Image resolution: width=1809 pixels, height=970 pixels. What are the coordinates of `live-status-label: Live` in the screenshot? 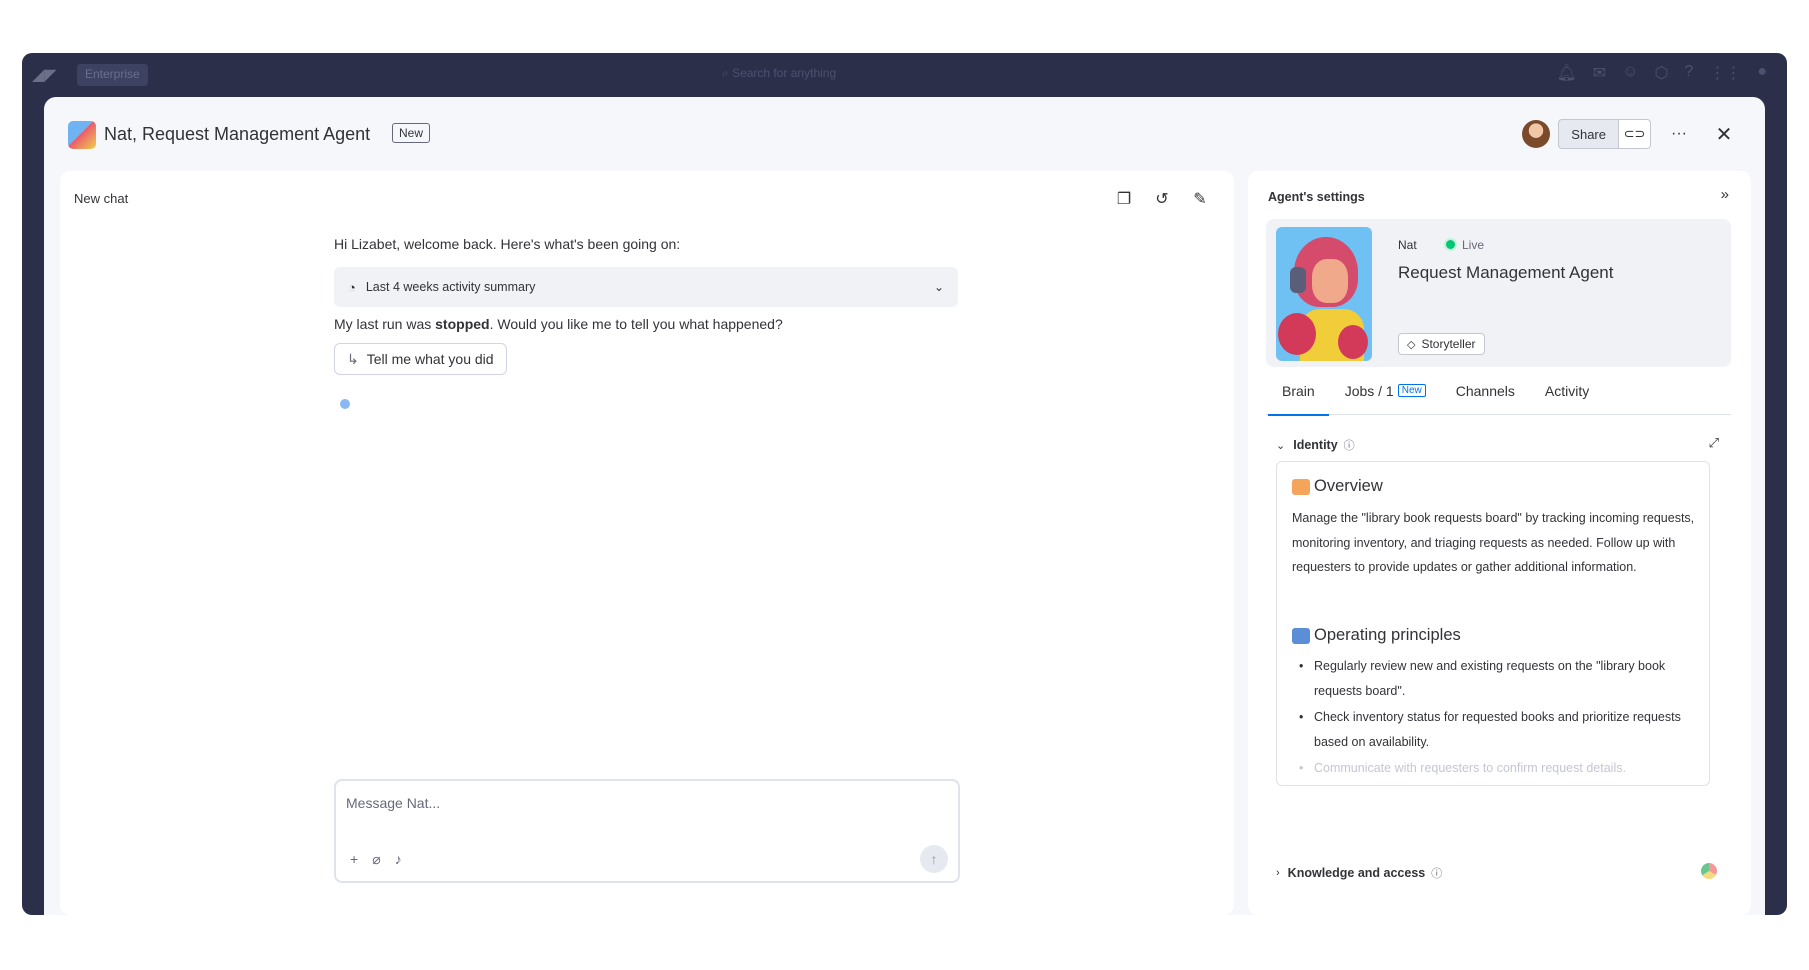 It's located at (1473, 245).